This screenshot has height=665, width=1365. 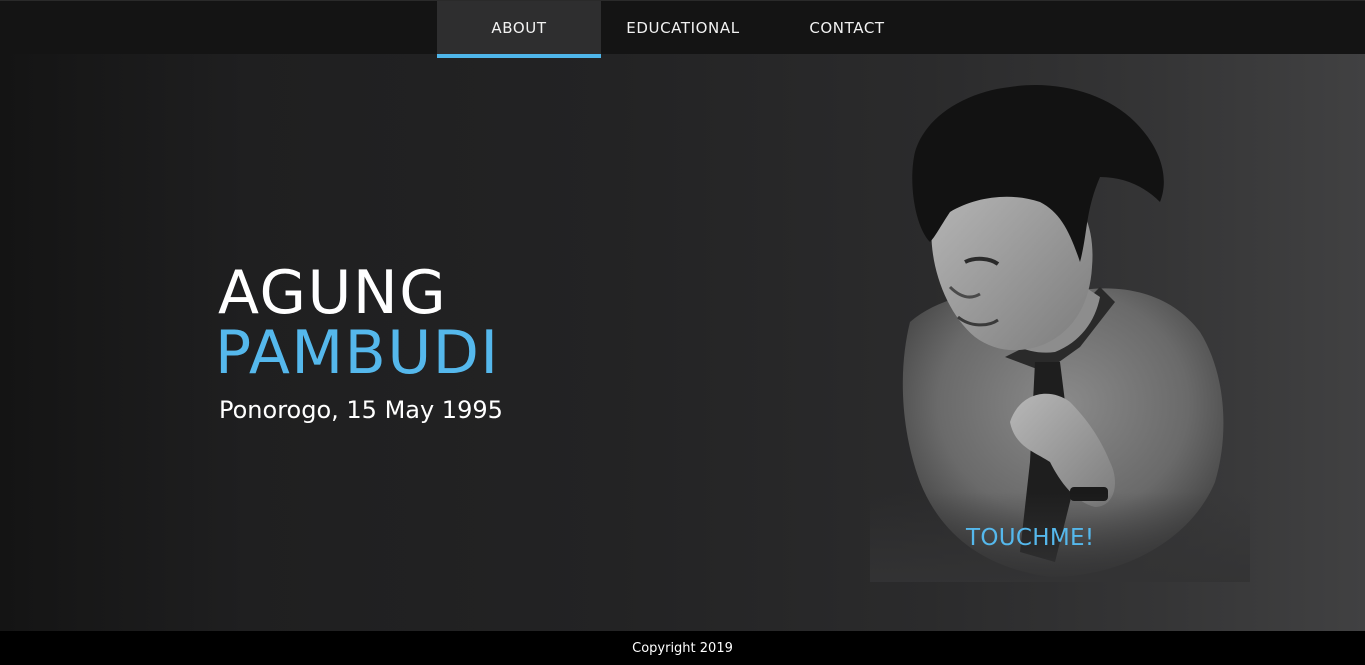 I want to click on copyright-text: Copyright 2019, so click(x=682, y=648).